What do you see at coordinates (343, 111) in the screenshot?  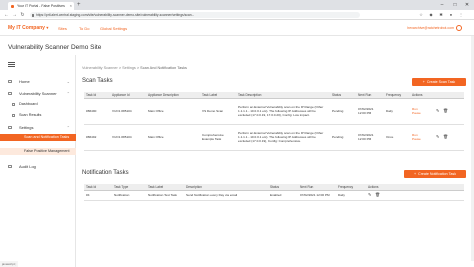 I see `cell-status: Pending` at bounding box center [343, 111].